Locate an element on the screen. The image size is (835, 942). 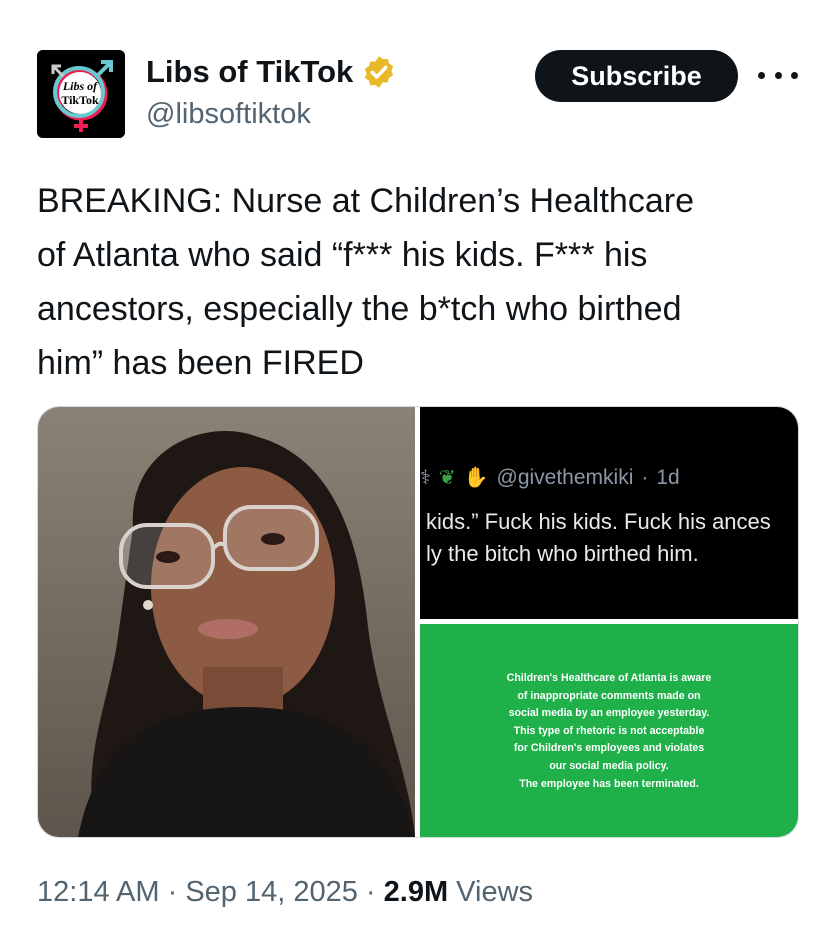
tweet-meta: 12:14 AM · Sep 14, 2025 · 2.9M Views is located at coordinates (285, 892).